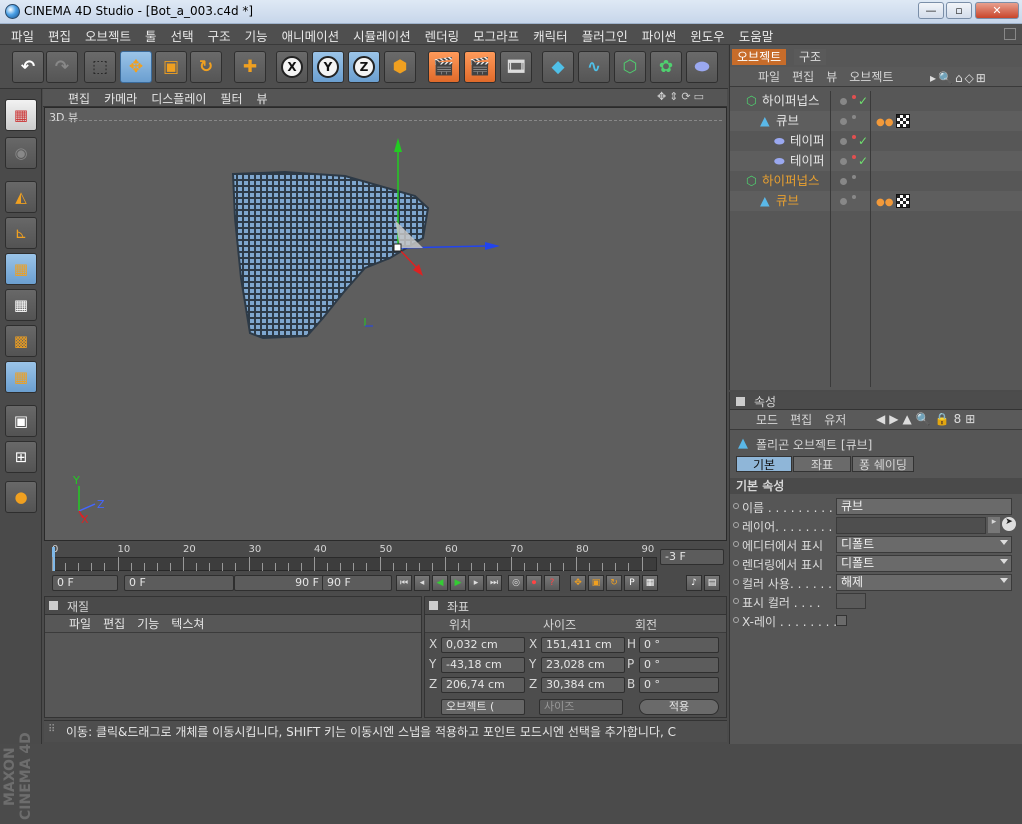  I want to click on record-settings-icon: ◎, so click(516, 583).